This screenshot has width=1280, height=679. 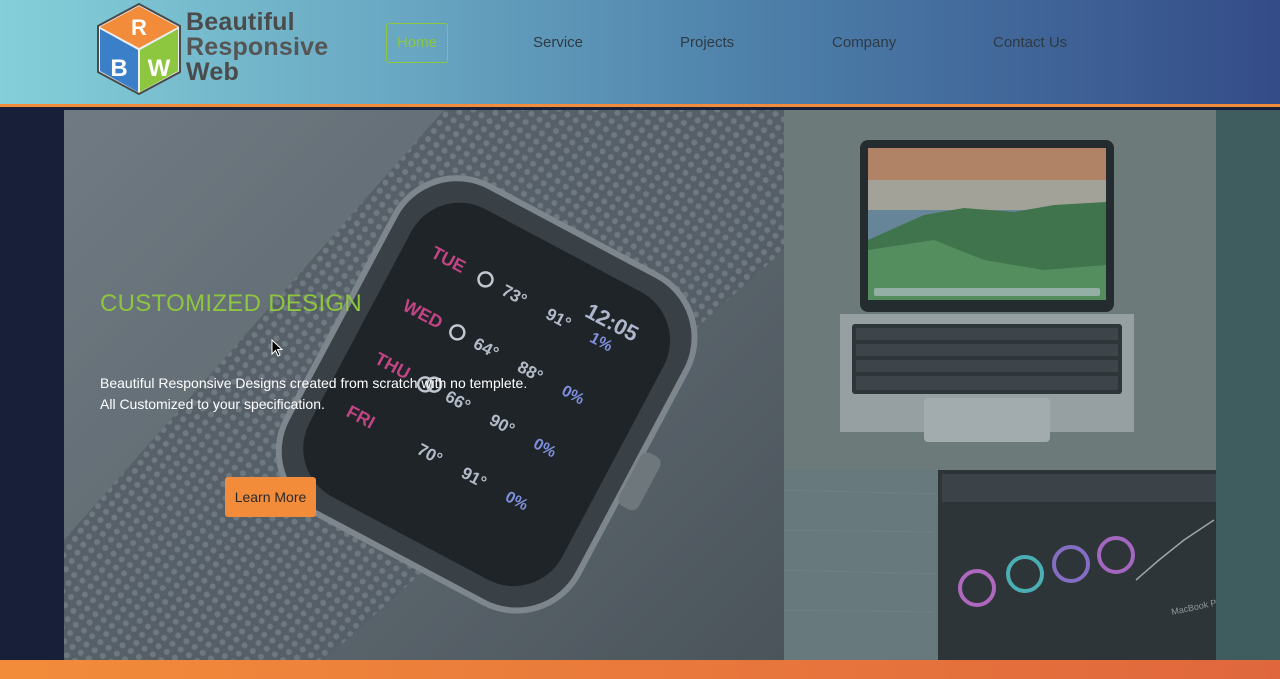 What do you see at coordinates (640, 669) in the screenshot?
I see `footer-accent-bar` at bounding box center [640, 669].